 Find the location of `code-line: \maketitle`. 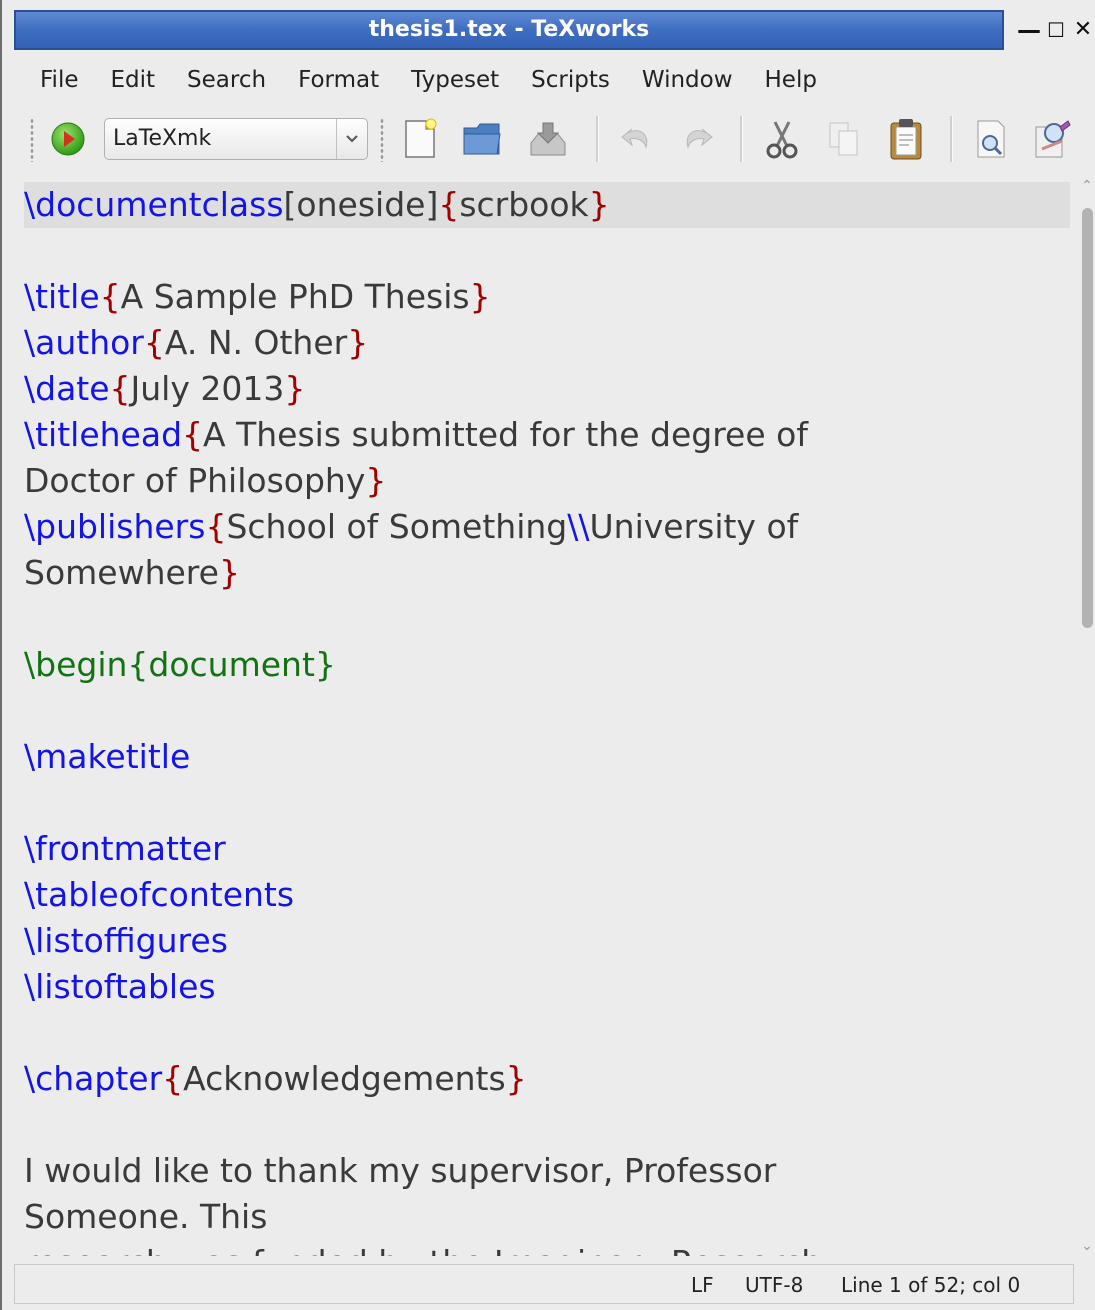

code-line: \maketitle is located at coordinates (107, 757).